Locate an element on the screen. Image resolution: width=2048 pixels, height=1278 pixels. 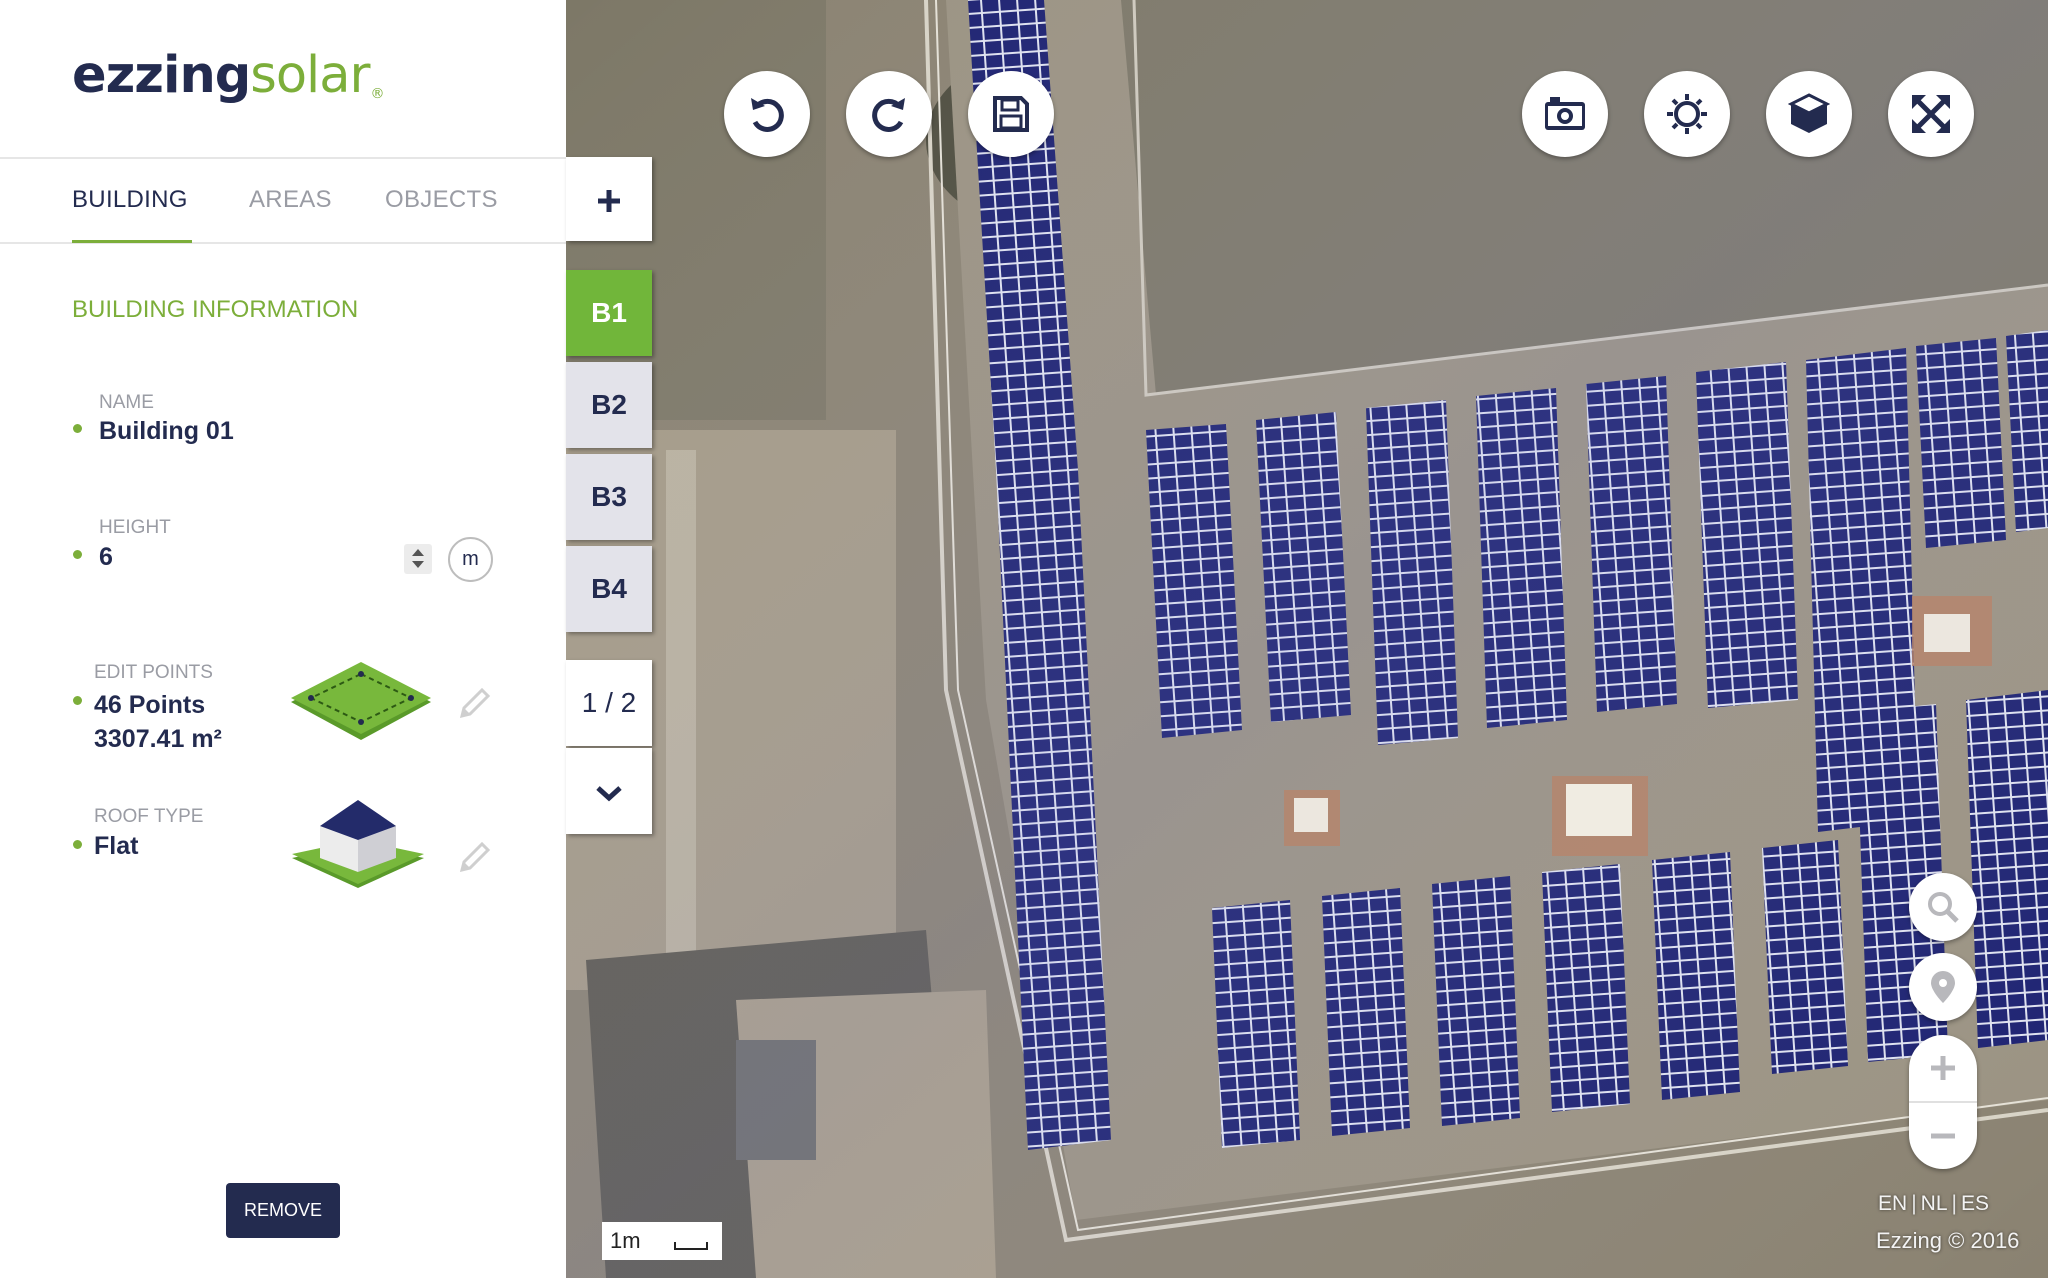
roof-type-pencil-icon is located at coordinates (474, 858).